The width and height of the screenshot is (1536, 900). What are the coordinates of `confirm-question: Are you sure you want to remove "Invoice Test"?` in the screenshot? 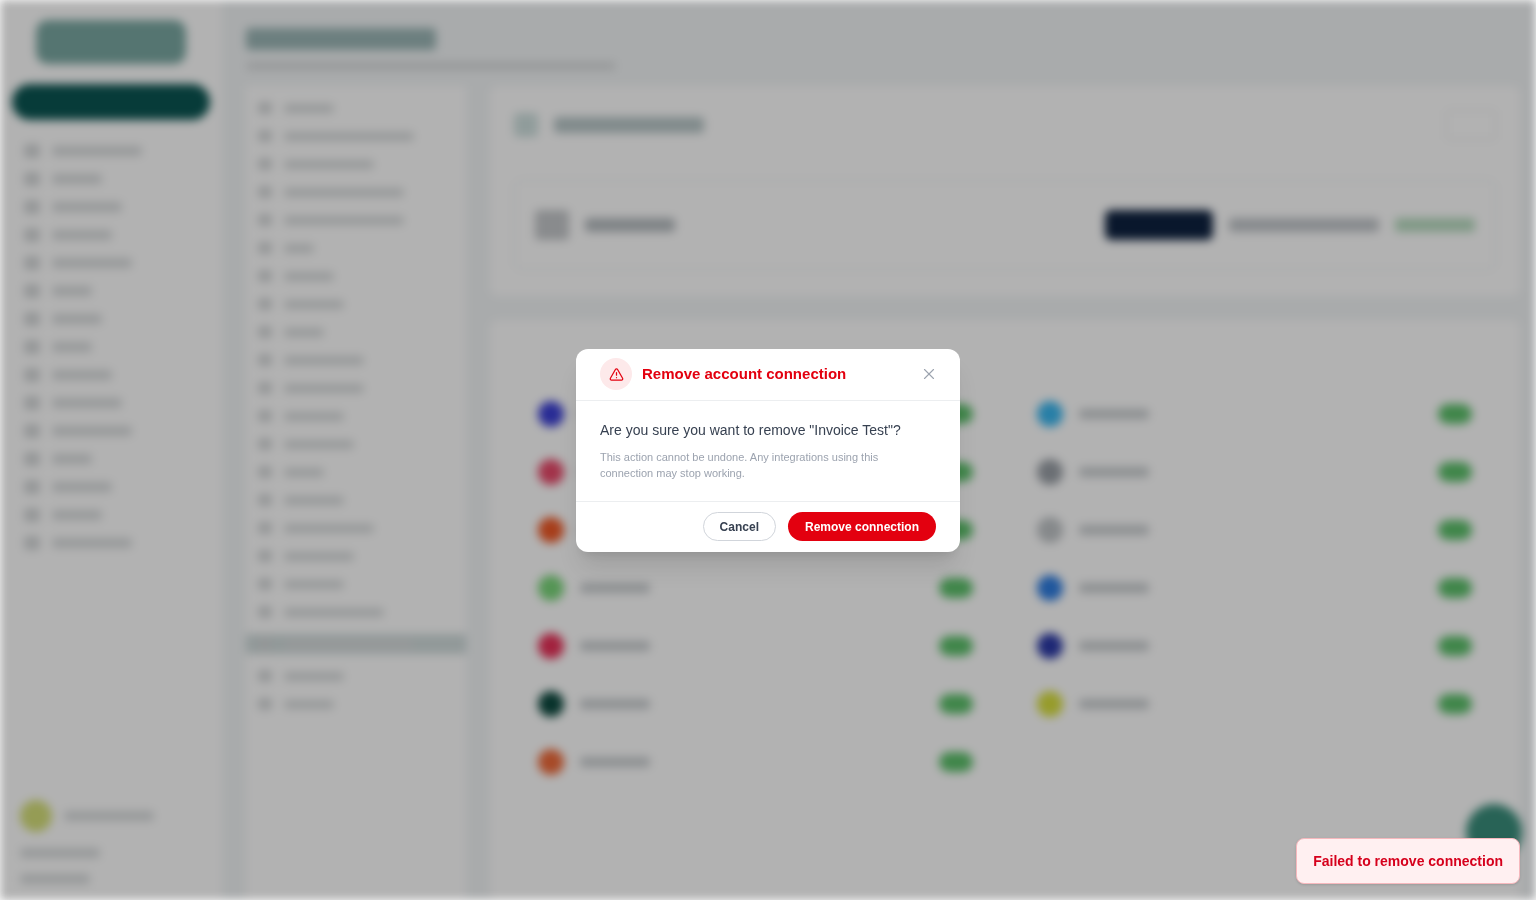 It's located at (751, 429).